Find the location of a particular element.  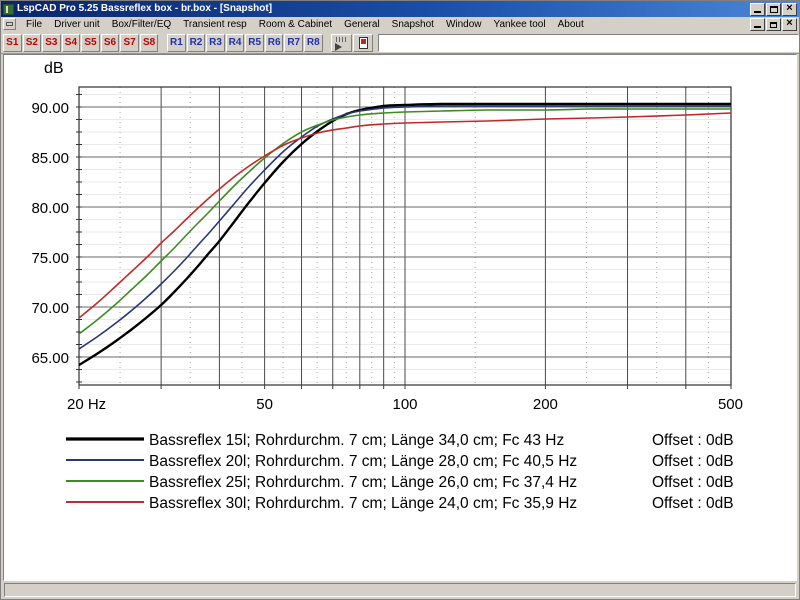

reference-button-r3: R3 is located at coordinates (215, 42).